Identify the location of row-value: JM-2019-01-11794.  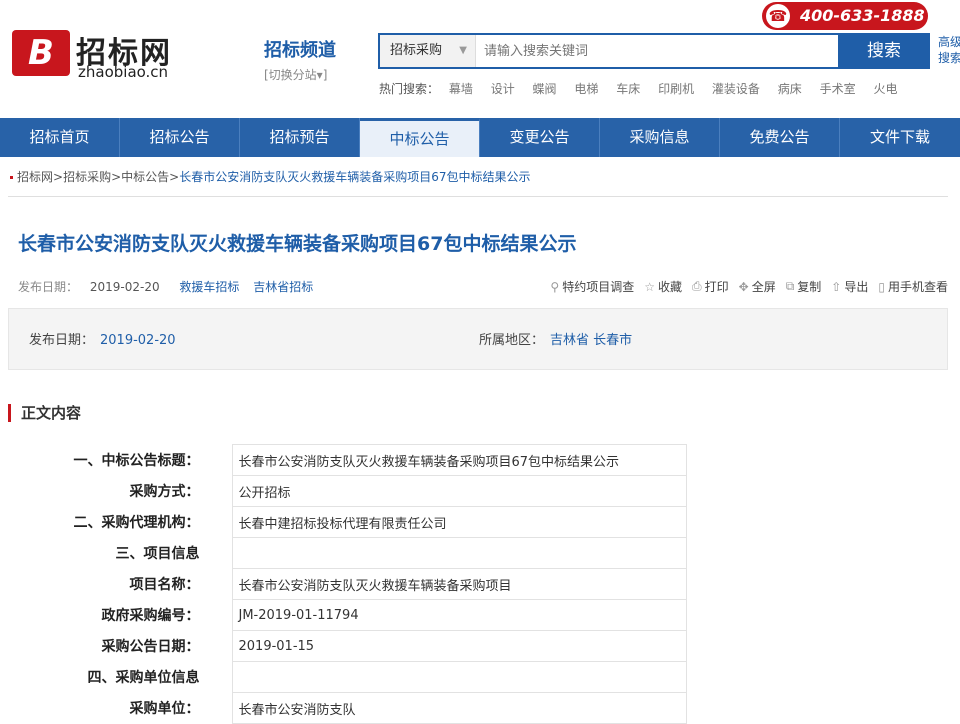
(459, 615).